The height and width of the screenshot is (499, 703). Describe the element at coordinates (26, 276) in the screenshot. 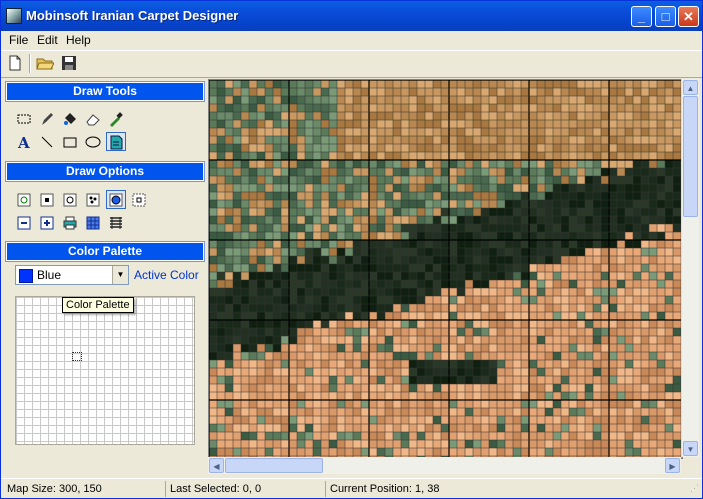

I see `selected-color-swatch` at that location.